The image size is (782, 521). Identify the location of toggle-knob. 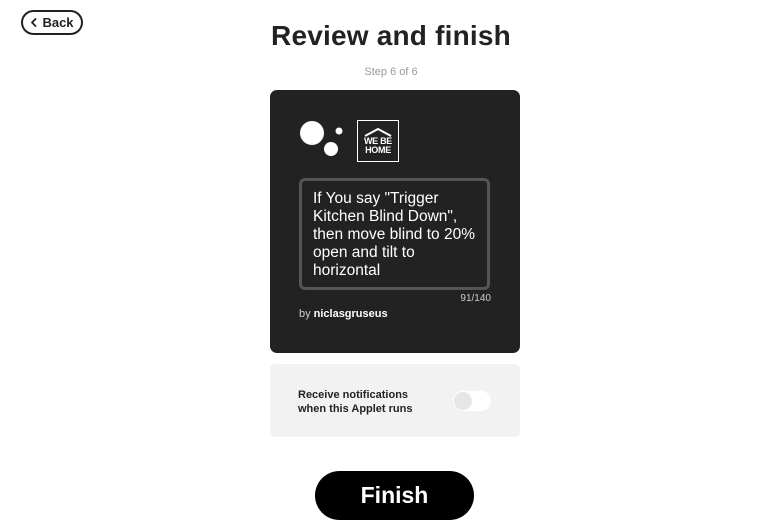
(463, 401).